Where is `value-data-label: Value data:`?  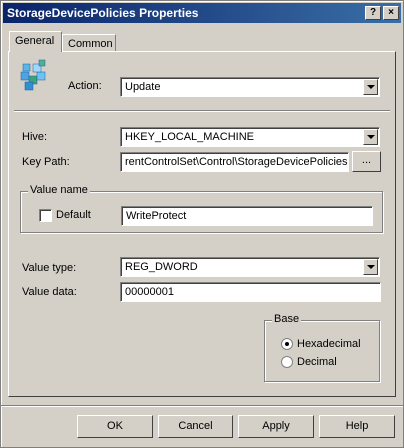
value-data-label: Value data: is located at coordinates (49, 292).